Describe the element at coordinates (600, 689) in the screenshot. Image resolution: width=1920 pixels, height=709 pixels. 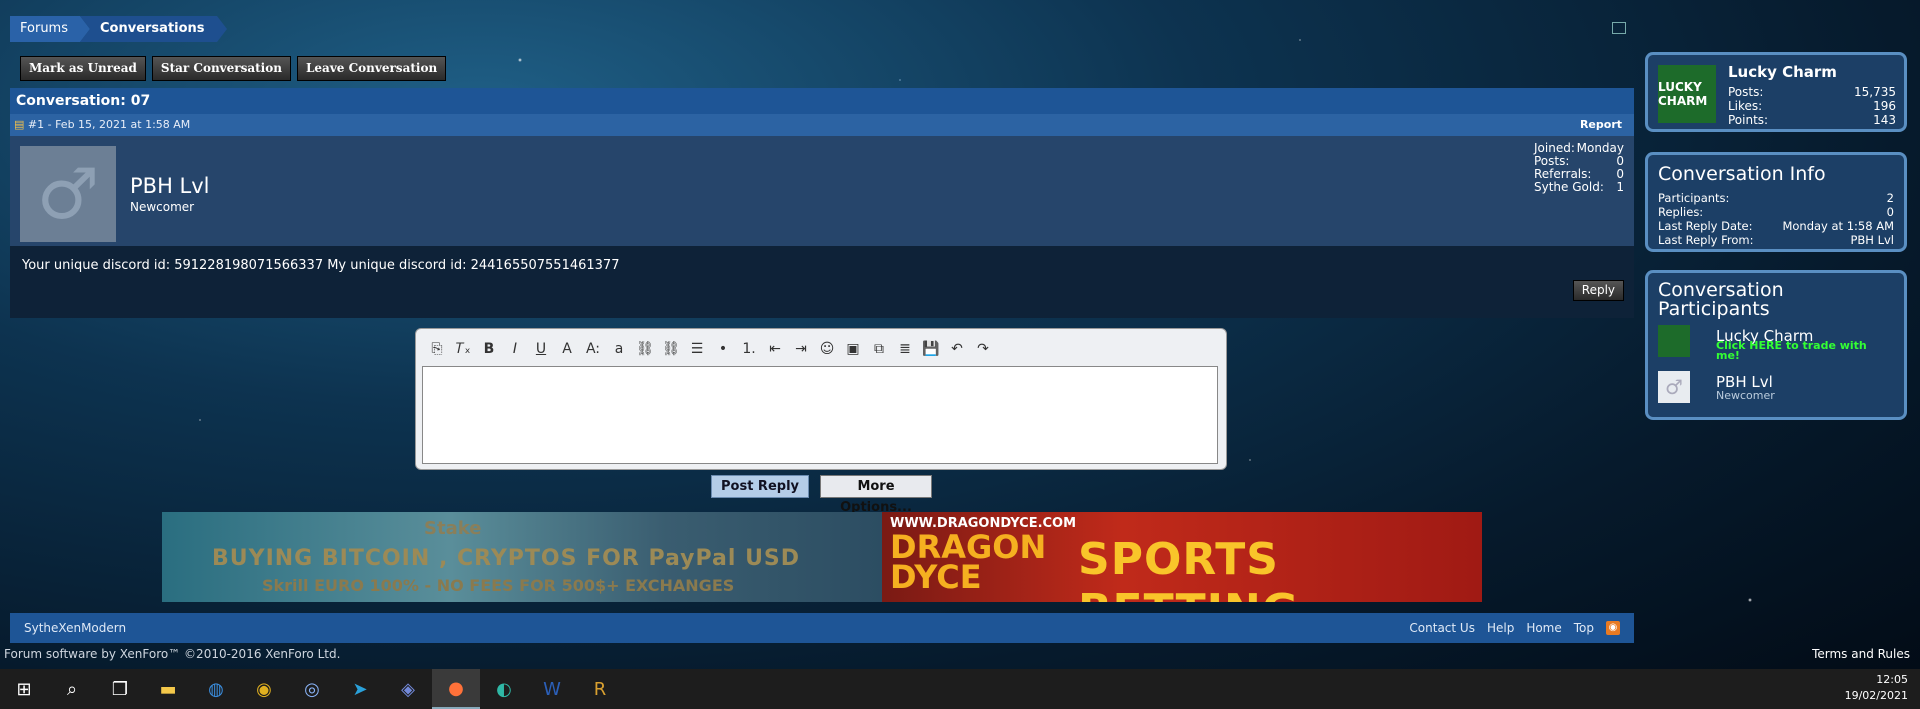
I see `app-icon: R` at that location.